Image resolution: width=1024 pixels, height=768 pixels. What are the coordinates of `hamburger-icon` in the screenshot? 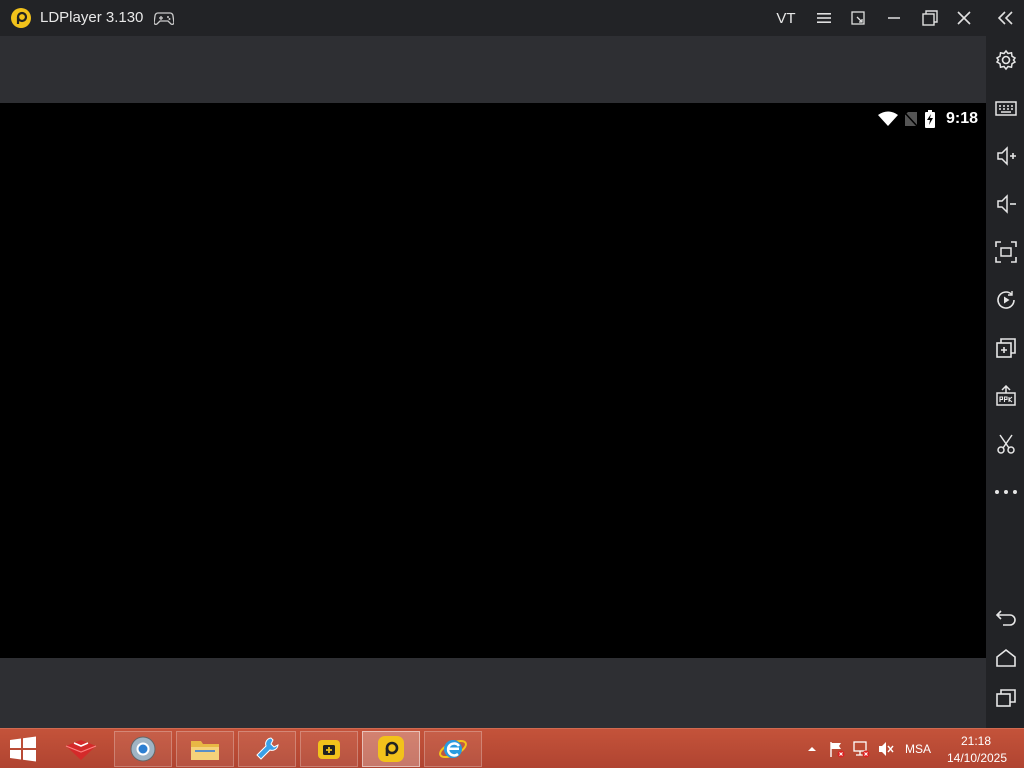 It's located at (824, 18).